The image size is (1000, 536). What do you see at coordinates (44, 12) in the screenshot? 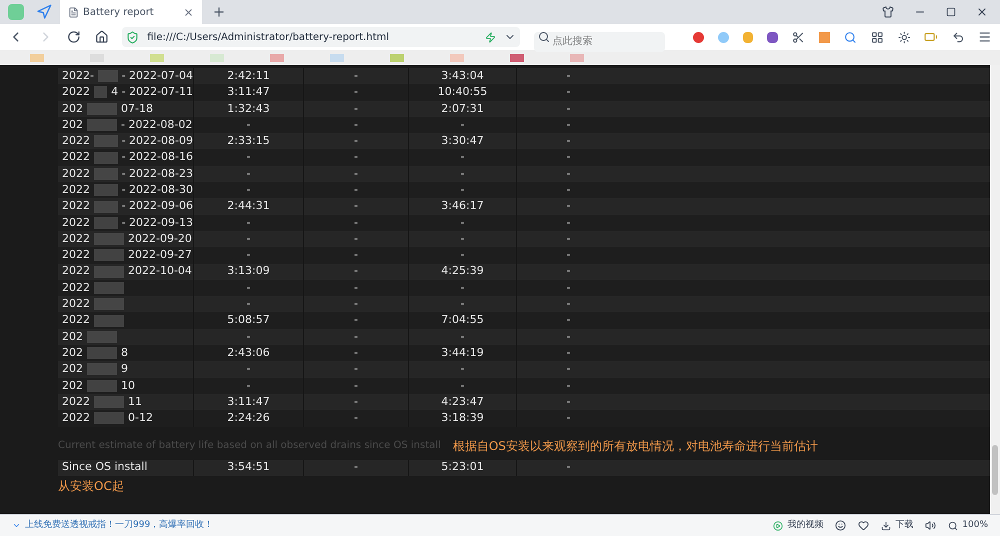
I see `navigation-icon` at bounding box center [44, 12].